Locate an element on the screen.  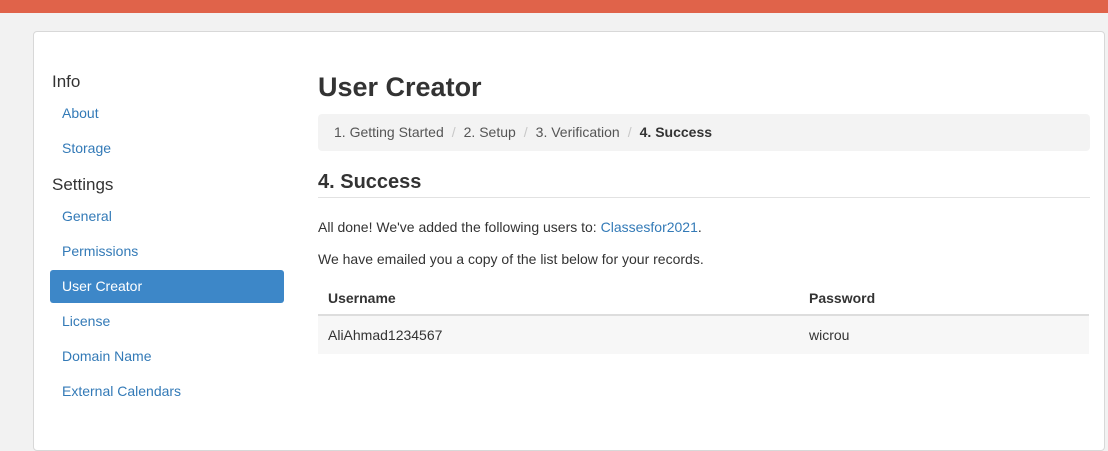
success-message-suffix: . is located at coordinates (699, 227).